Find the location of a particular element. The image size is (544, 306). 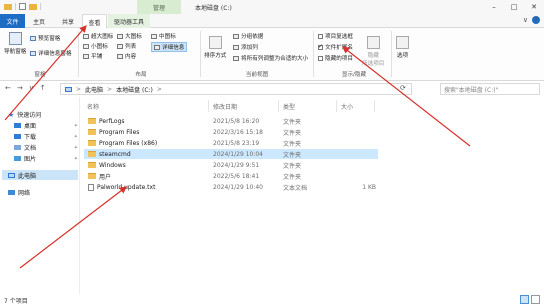

maximize-button: □ is located at coordinates (514, 7).